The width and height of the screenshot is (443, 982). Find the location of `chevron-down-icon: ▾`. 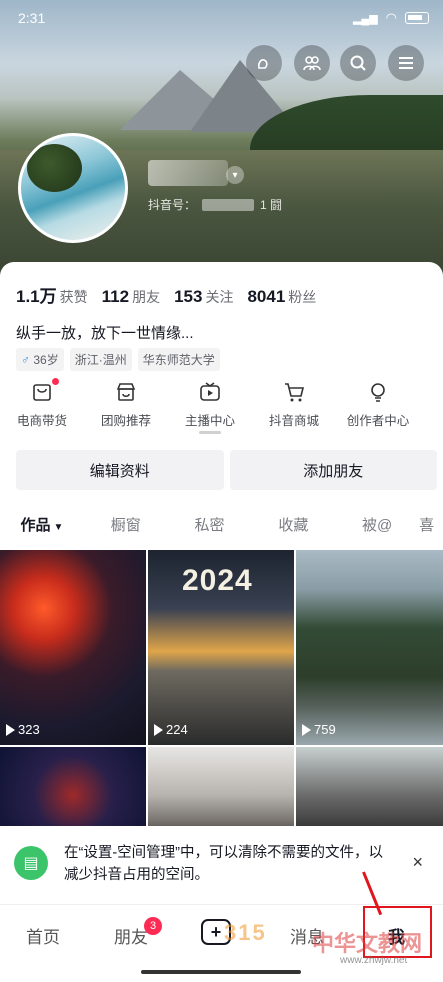

chevron-down-icon: ▾ is located at coordinates (235, 175).